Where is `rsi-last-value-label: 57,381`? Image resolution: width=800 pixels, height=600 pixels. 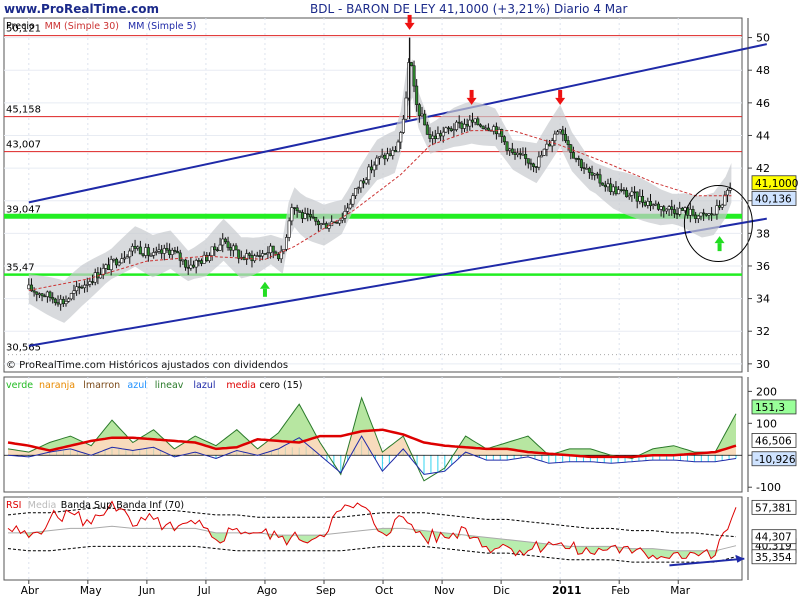 rsi-last-value-label: 57,381 is located at coordinates (773, 508).